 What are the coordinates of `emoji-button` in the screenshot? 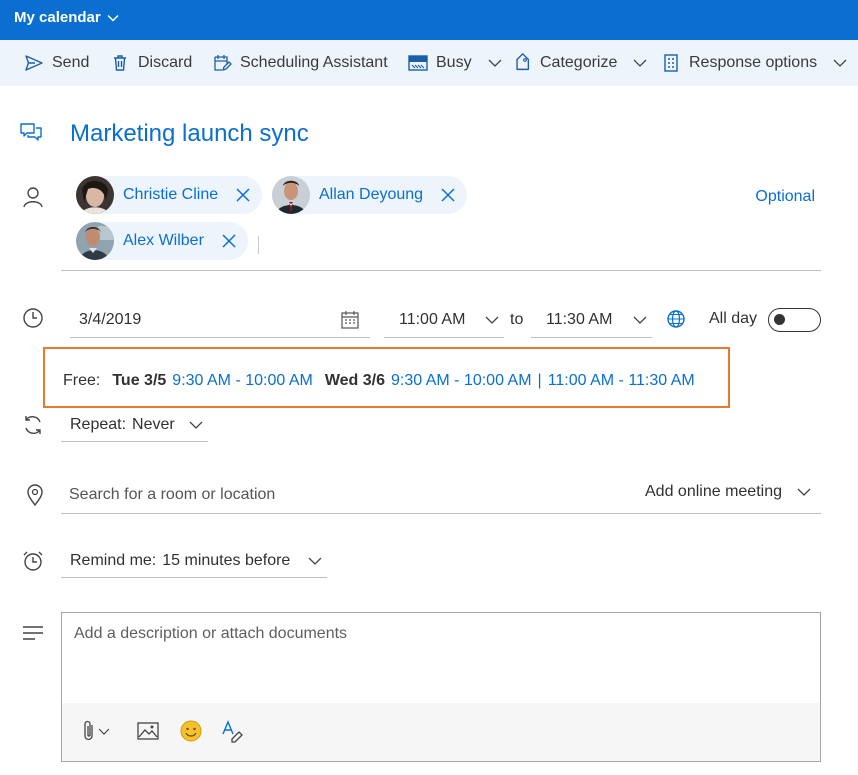 It's located at (191, 731).